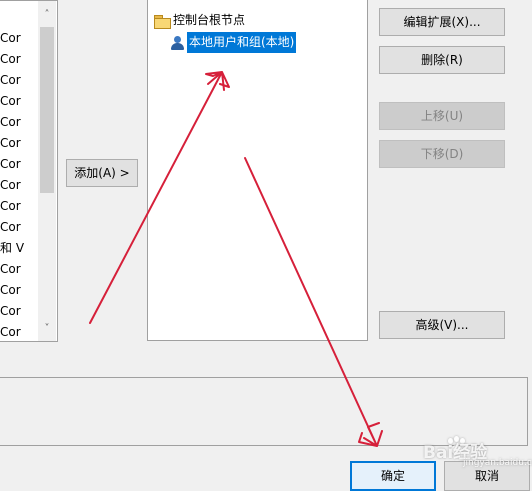 The image size is (532, 491). Describe the element at coordinates (442, 116) in the screenshot. I see `move-up-button: 上移(U)` at that location.